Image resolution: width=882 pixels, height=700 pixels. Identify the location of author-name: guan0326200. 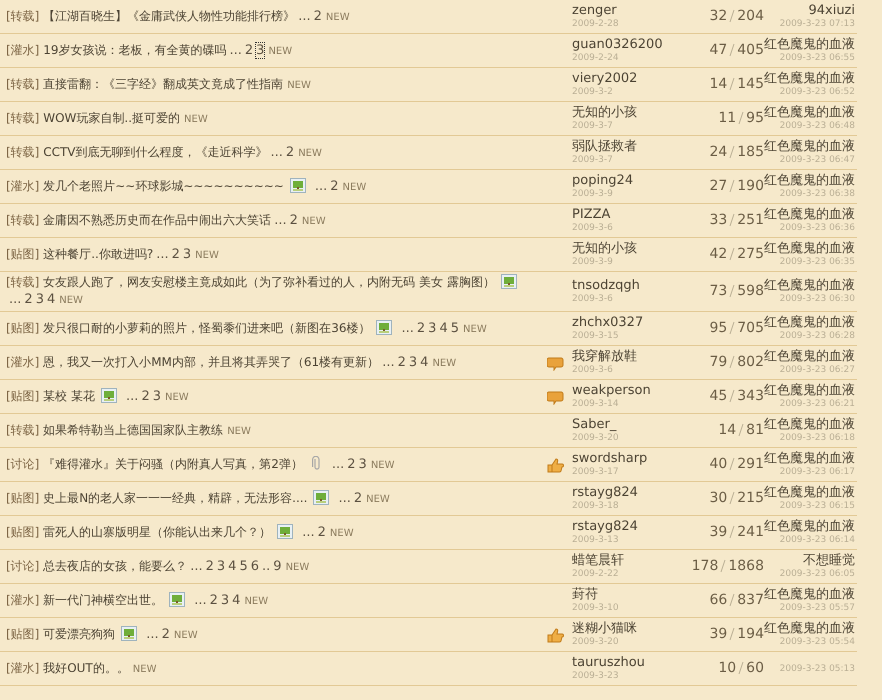
(627, 44).